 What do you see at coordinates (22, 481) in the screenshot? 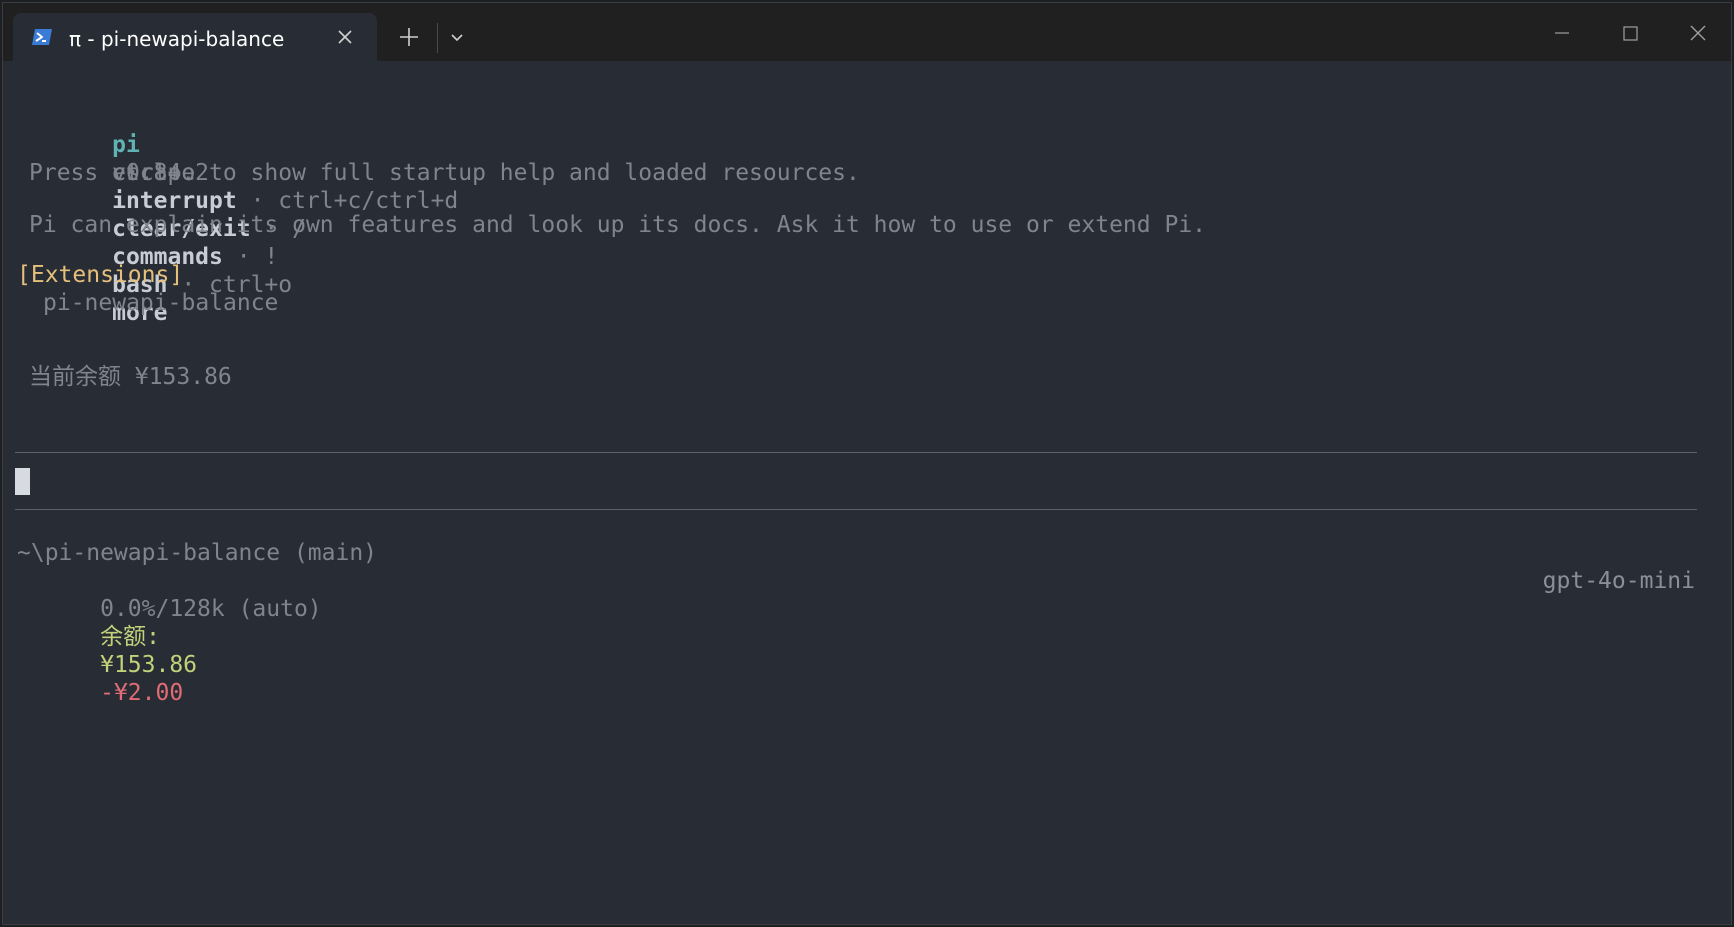
I see `input-cursor` at bounding box center [22, 481].